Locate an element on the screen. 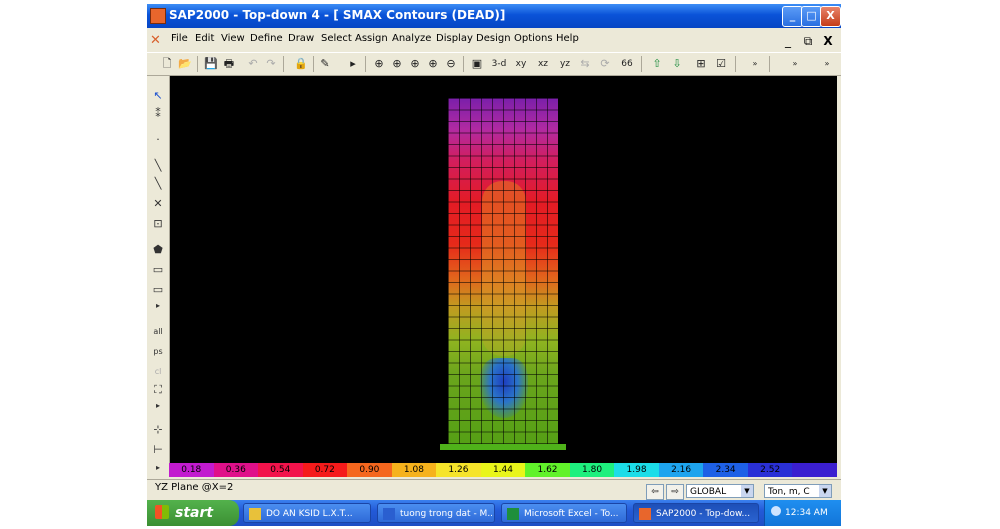 Image resolution: width=1000 pixels, height=529 pixels. draw-point-icon: · is located at coordinates (158, 140).